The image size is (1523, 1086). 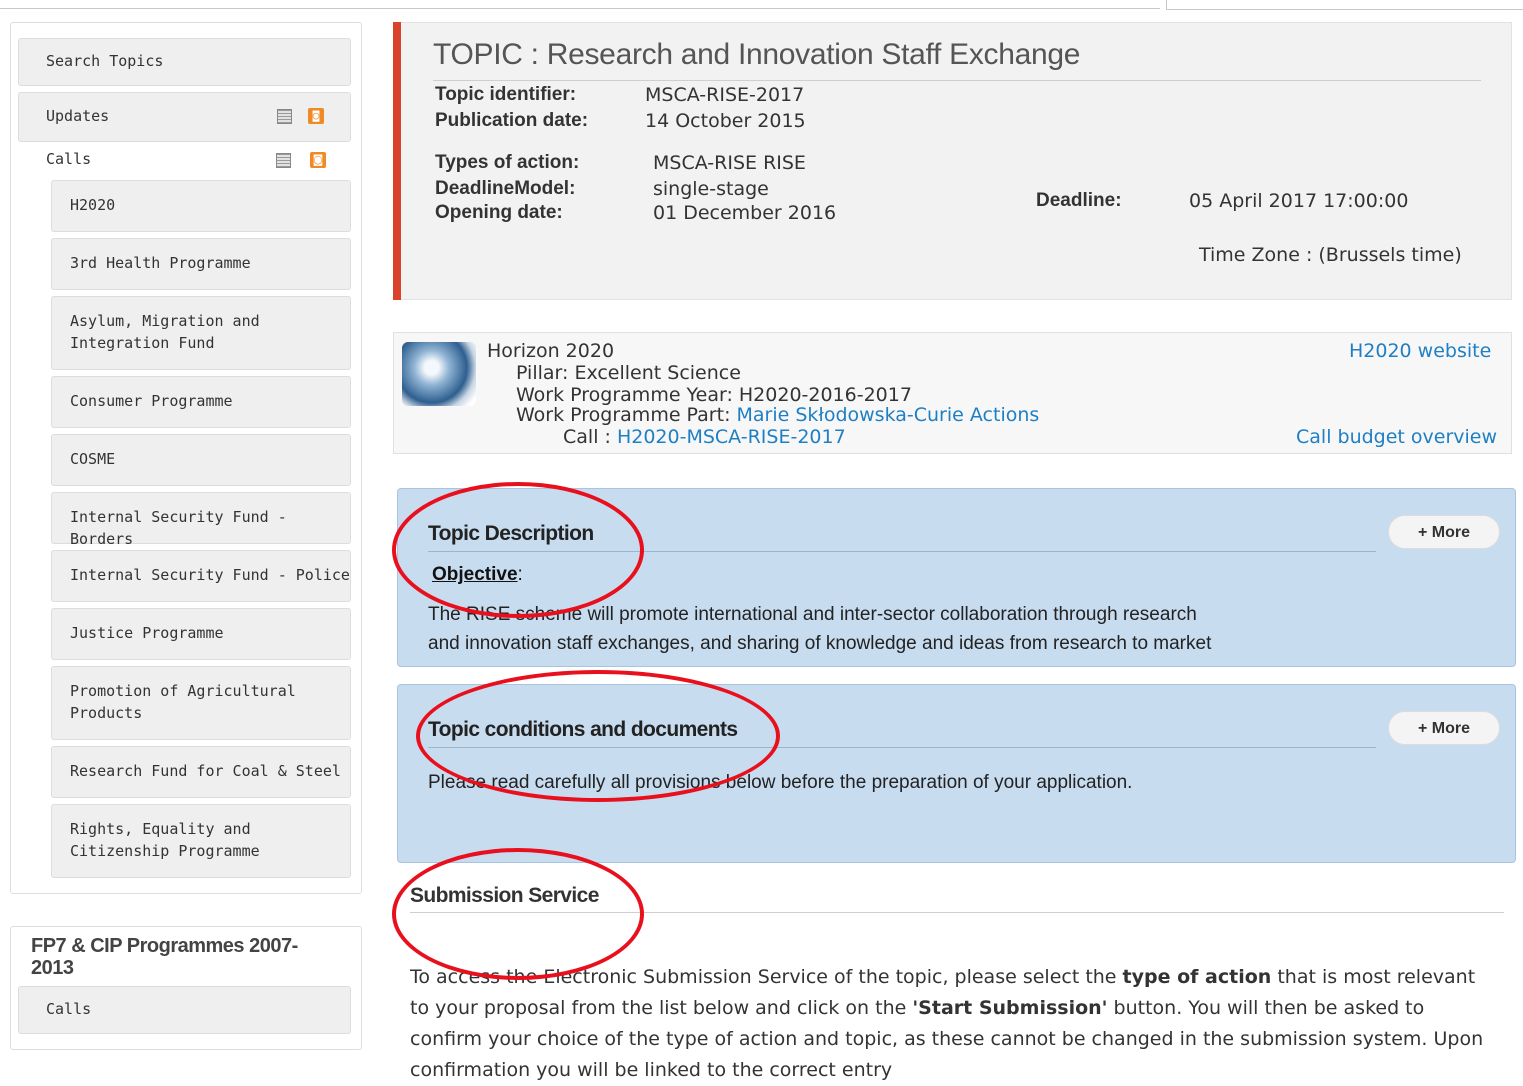 I want to click on deadline-model-label: DeadlineModel:, so click(x=505, y=188).